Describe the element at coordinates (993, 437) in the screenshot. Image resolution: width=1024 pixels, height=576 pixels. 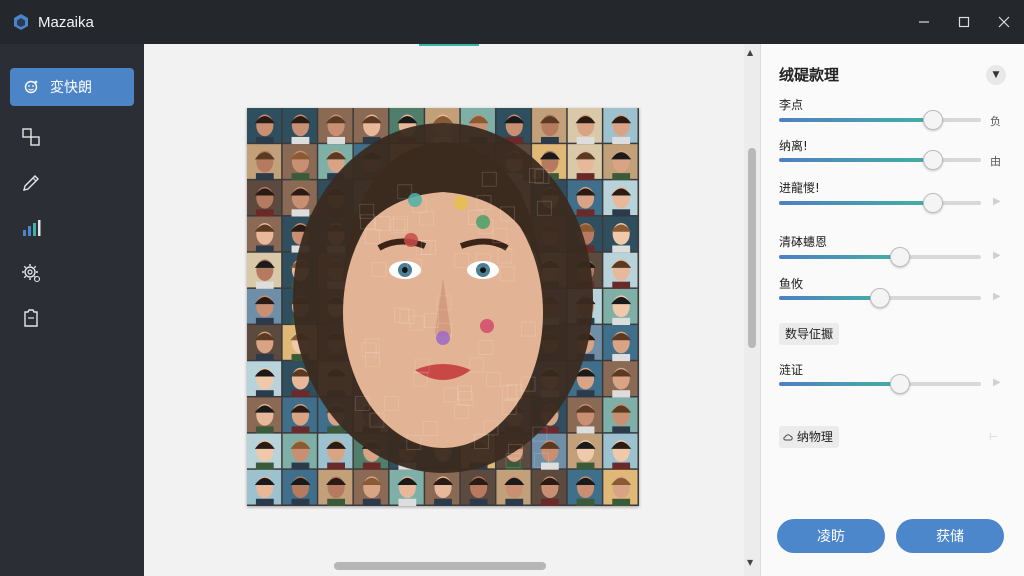
I see `pin-icon: ⊢` at that location.